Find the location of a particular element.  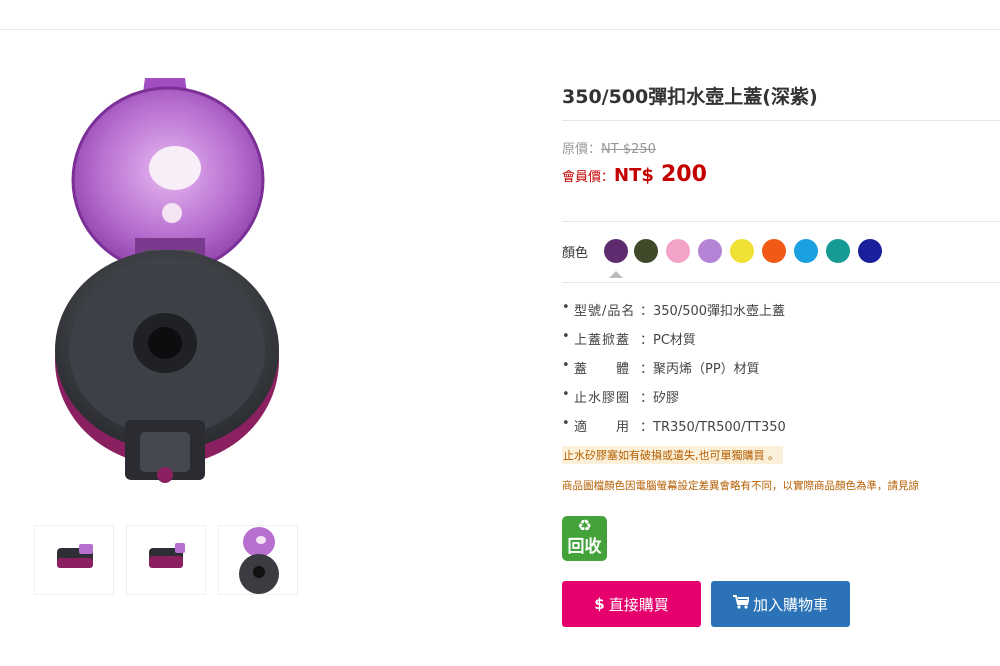

original-price-label: 原價： is located at coordinates (582, 149).